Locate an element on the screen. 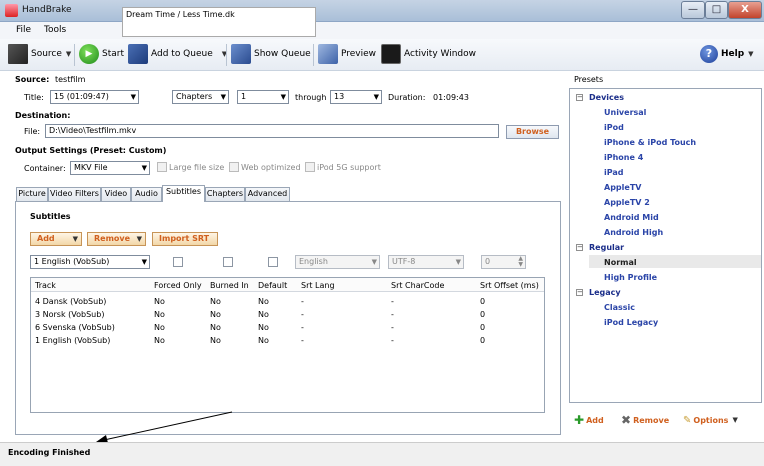  default-checkbox is located at coordinates (273, 262).